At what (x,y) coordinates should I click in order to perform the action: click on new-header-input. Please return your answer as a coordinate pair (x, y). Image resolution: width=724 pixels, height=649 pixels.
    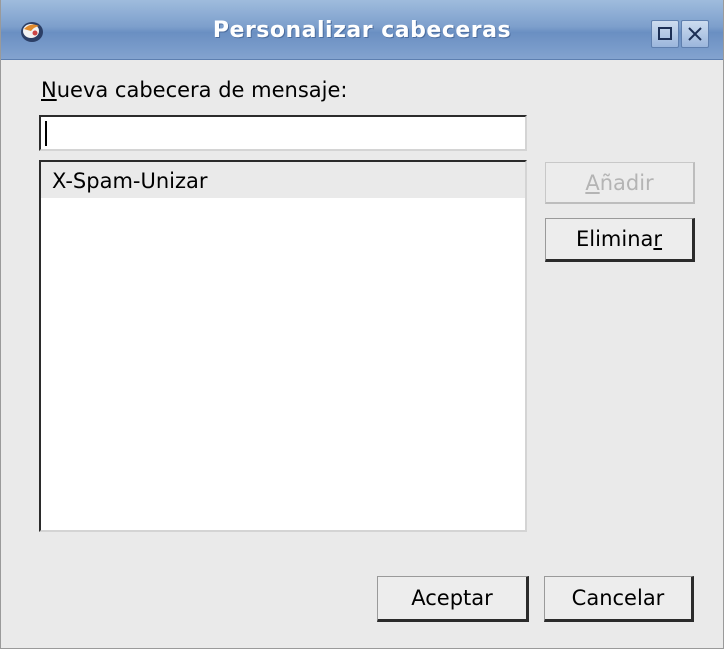
    Looking at the image, I should click on (283, 133).